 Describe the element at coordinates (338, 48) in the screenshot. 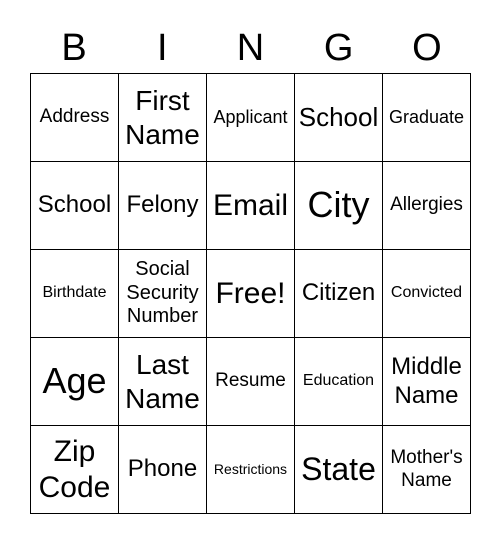

I see `header-letter-g: G` at that location.